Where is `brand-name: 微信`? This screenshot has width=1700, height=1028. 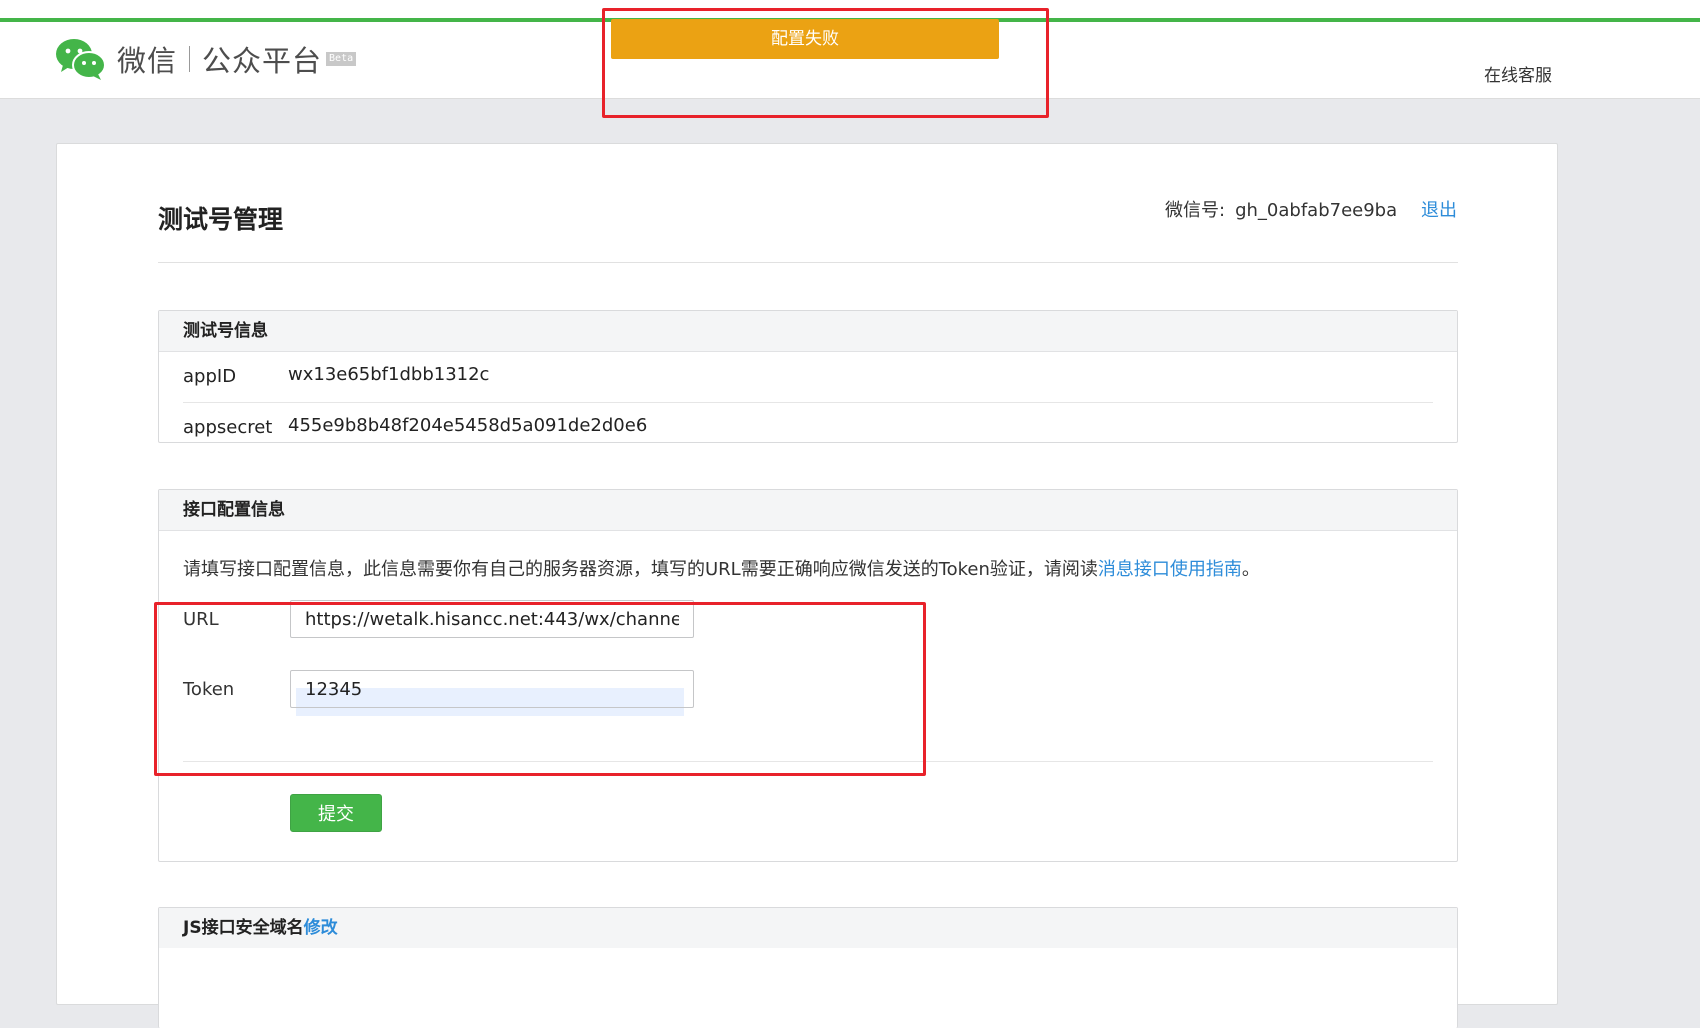
brand-name: 微信 is located at coordinates (147, 61).